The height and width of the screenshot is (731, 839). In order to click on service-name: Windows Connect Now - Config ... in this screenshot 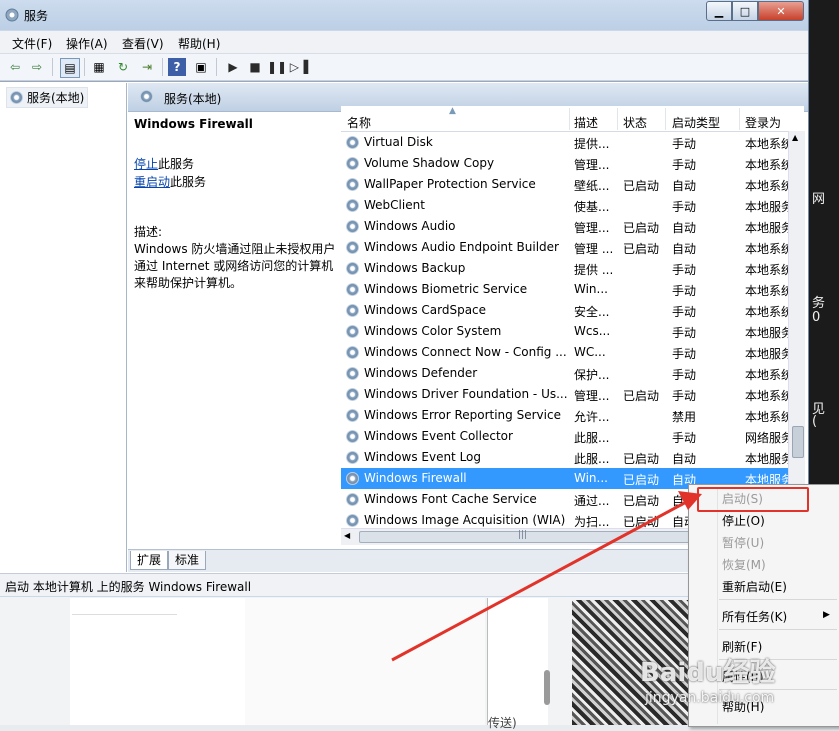, I will do `click(465, 352)`.